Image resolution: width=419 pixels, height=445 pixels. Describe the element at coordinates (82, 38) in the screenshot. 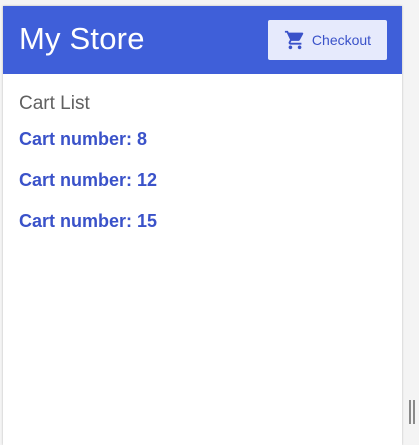

I see `store-title: My Store` at that location.